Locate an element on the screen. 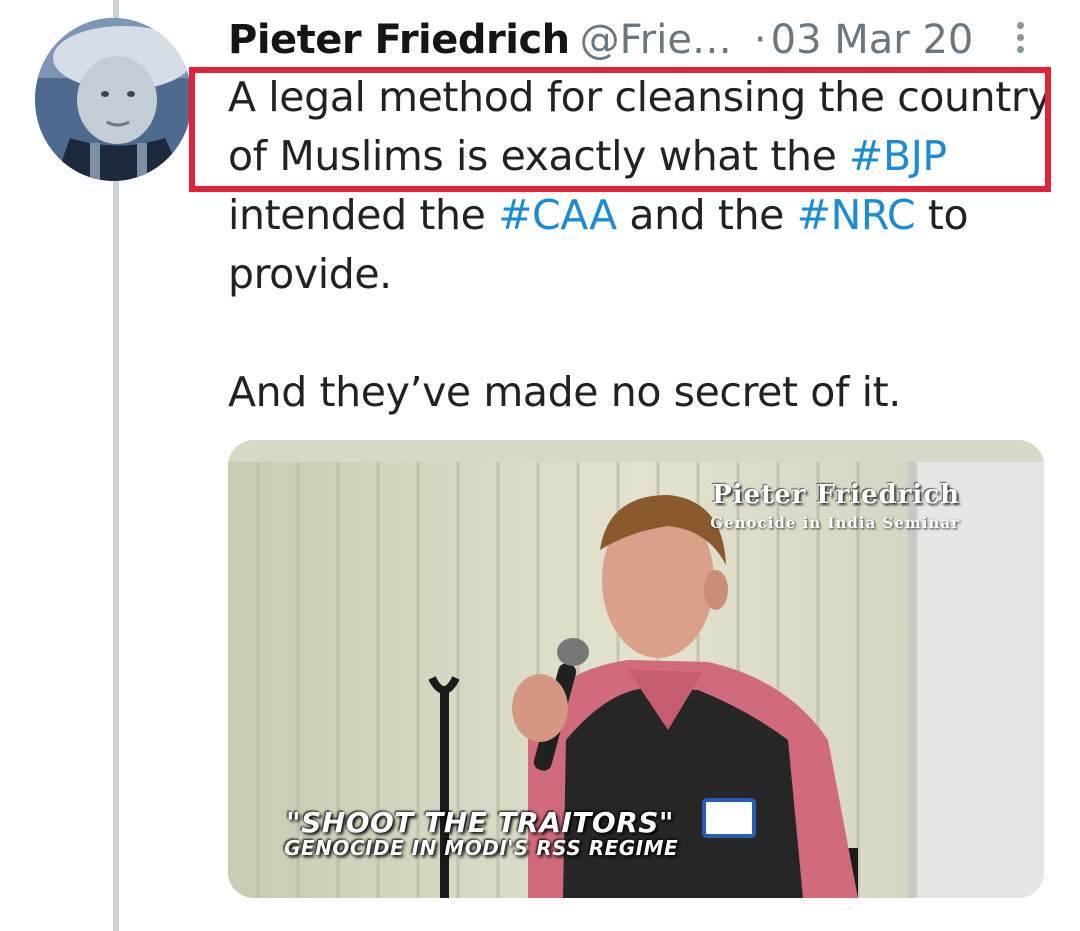 Image resolution: width=1080 pixels, height=931 pixels. tweet-header: Pieter Friedrich @Frie… · 03 Mar 20 is located at coordinates (638, 40).